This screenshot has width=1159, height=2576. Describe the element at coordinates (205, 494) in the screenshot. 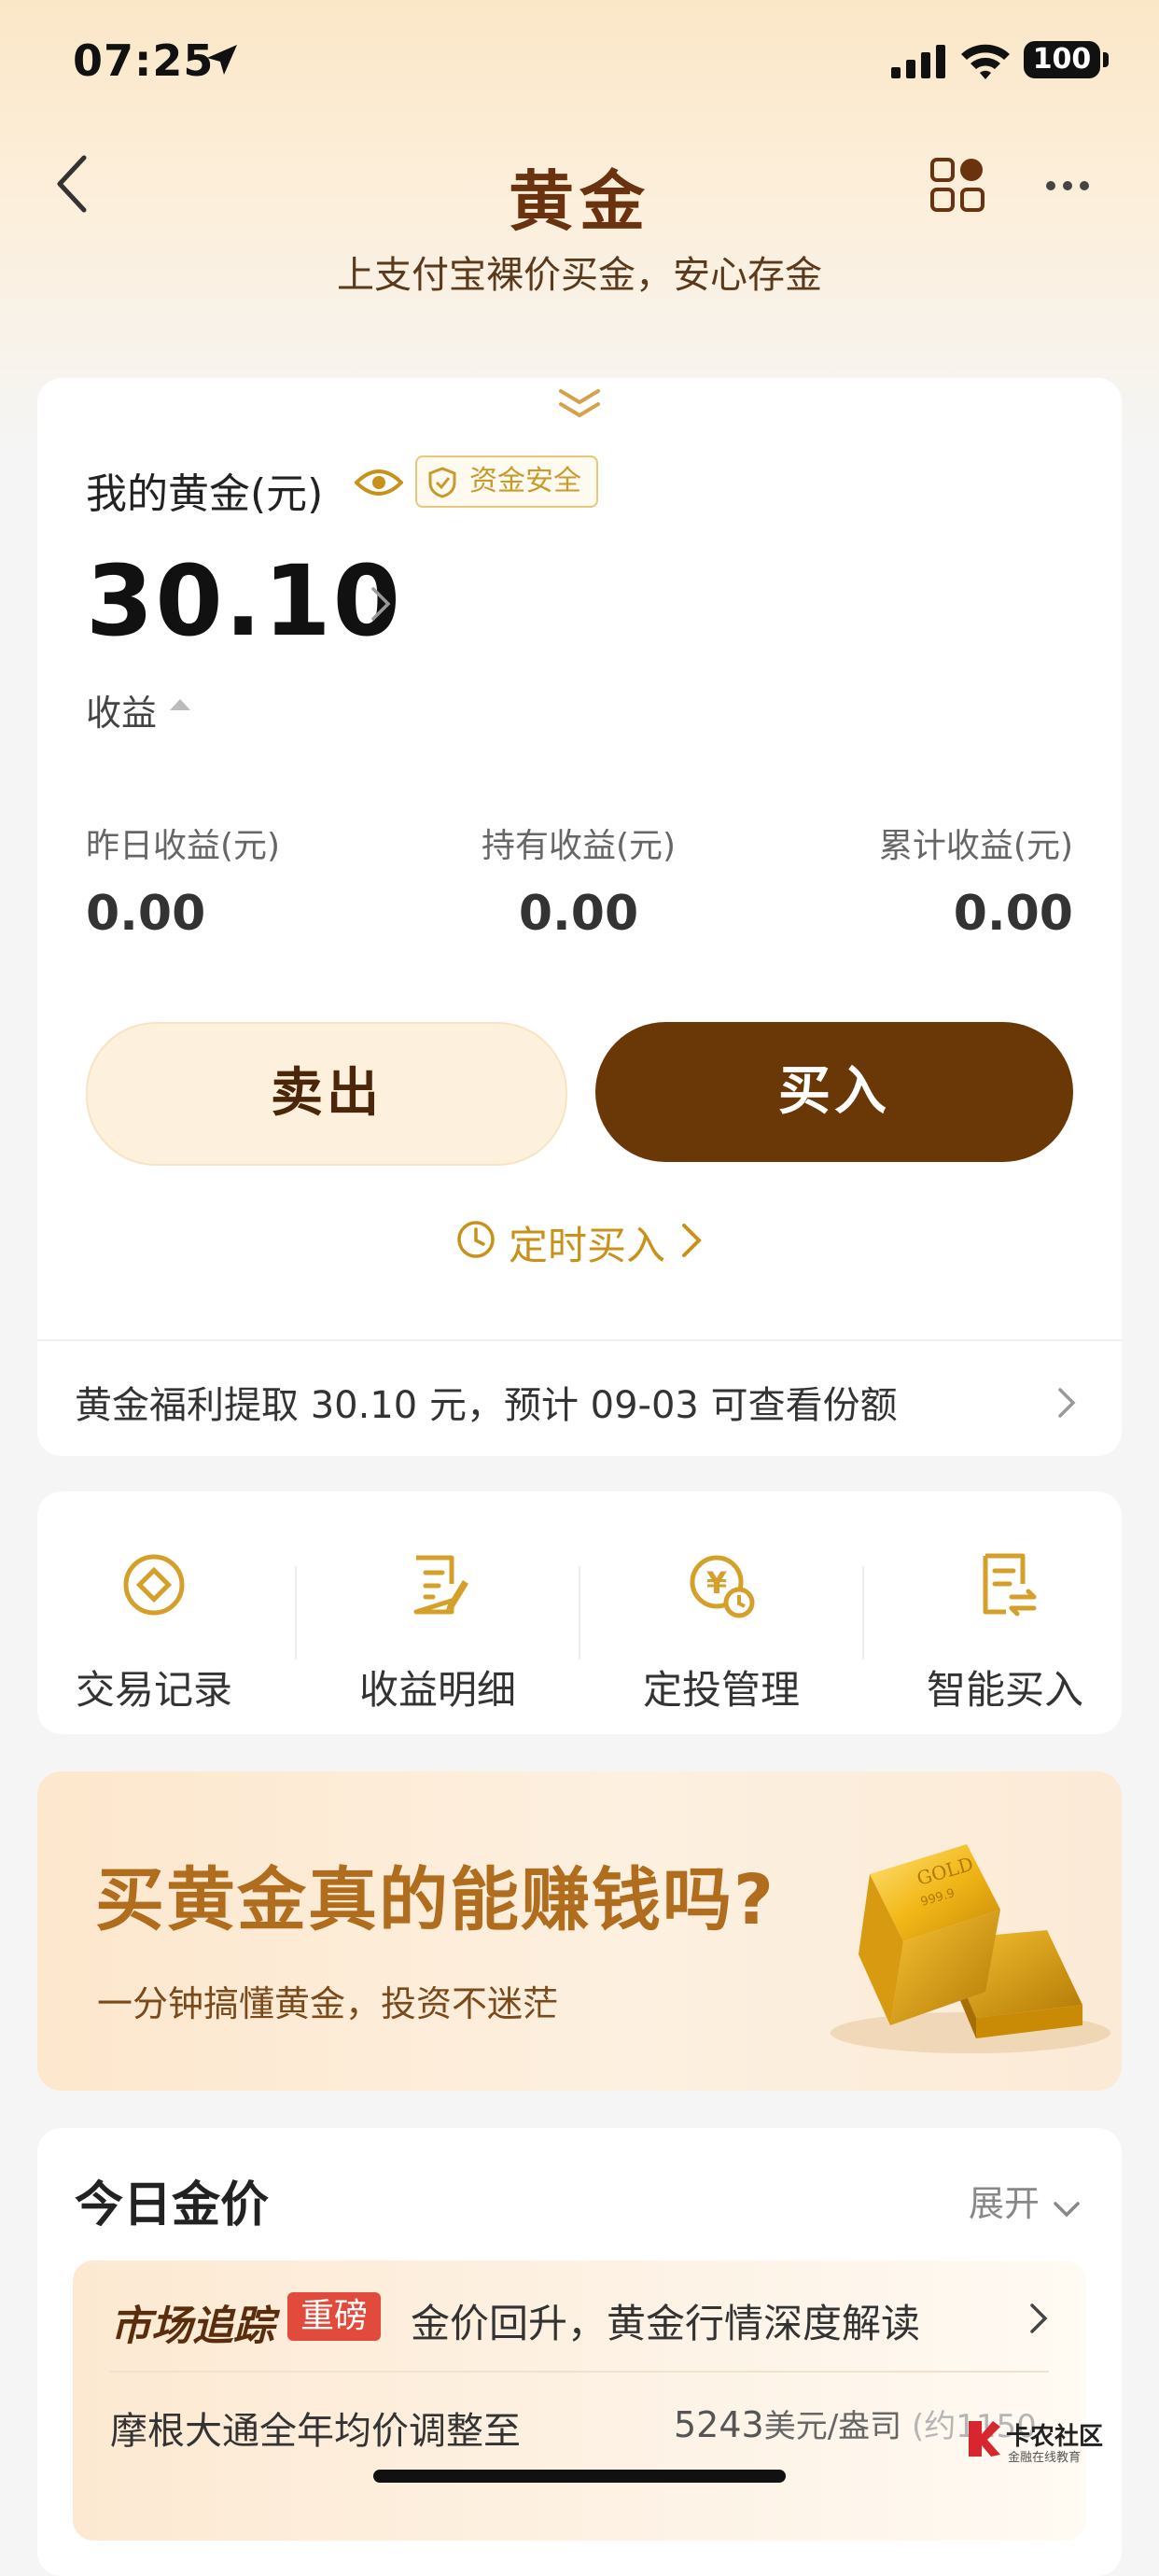

I see `my-gold-label: 我的黄金(元)` at that location.